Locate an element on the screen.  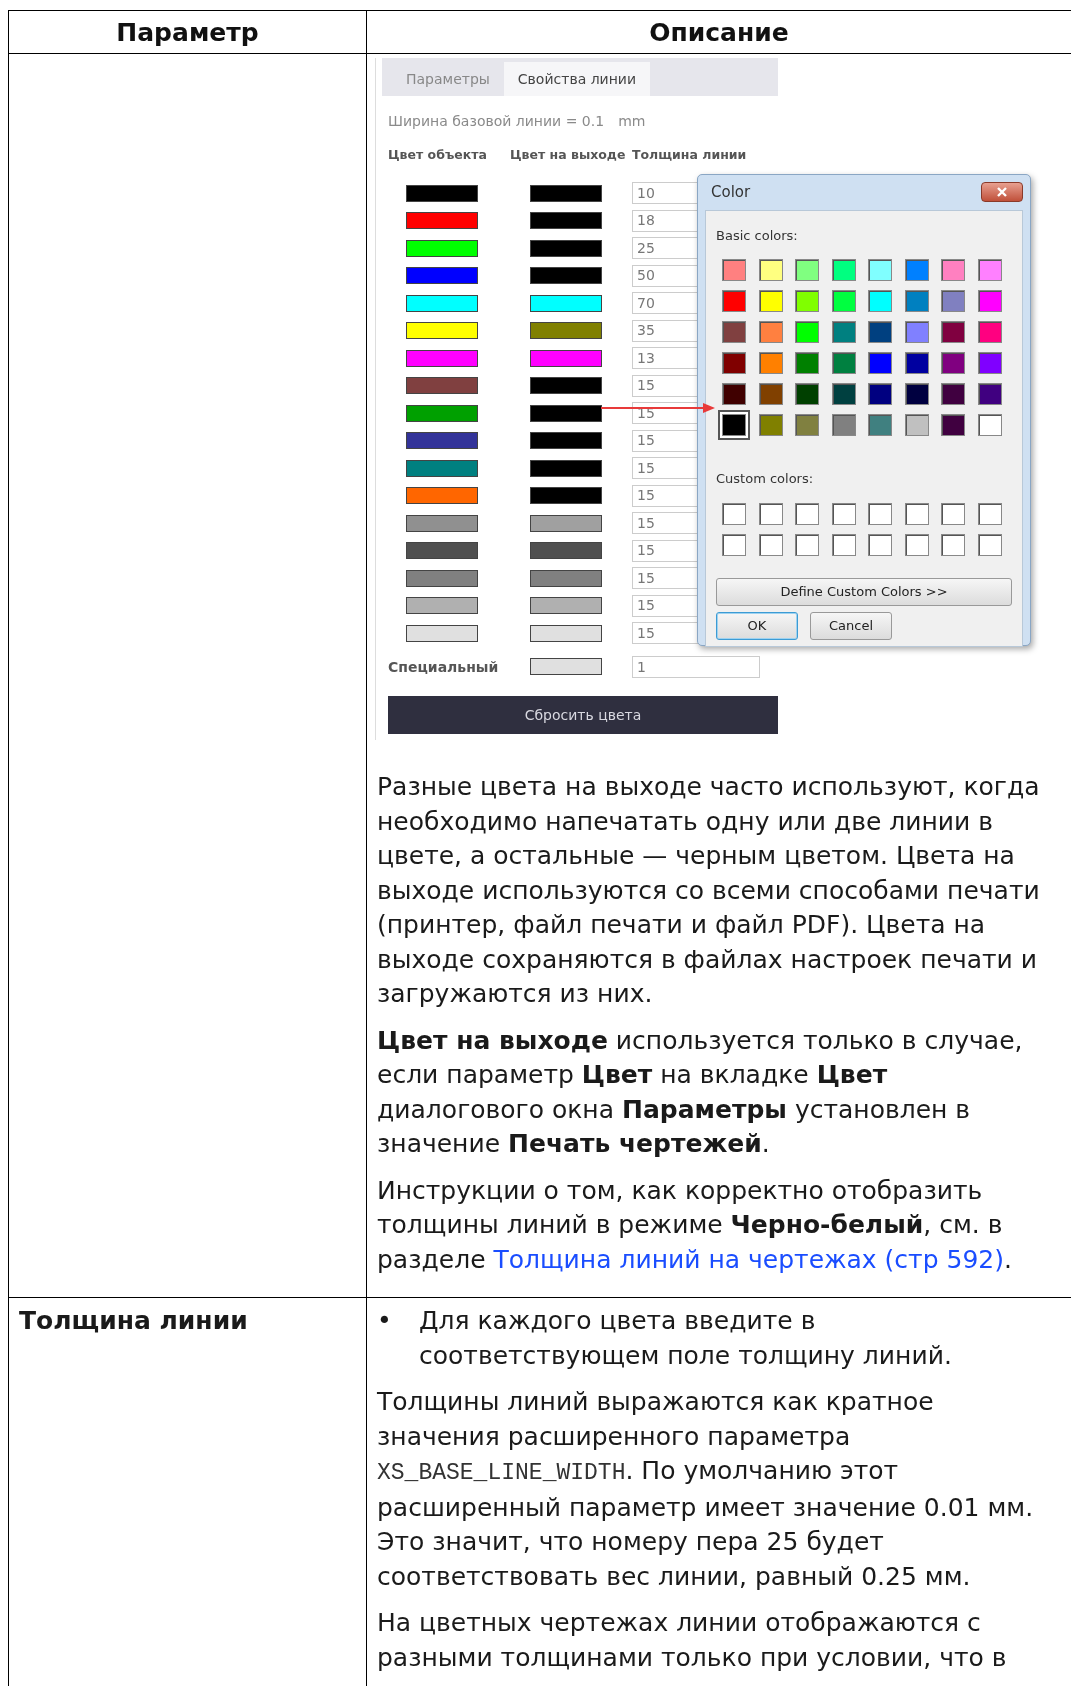
link: Толщина линий на чертежах (стр 592) is located at coordinates (748, 1259).